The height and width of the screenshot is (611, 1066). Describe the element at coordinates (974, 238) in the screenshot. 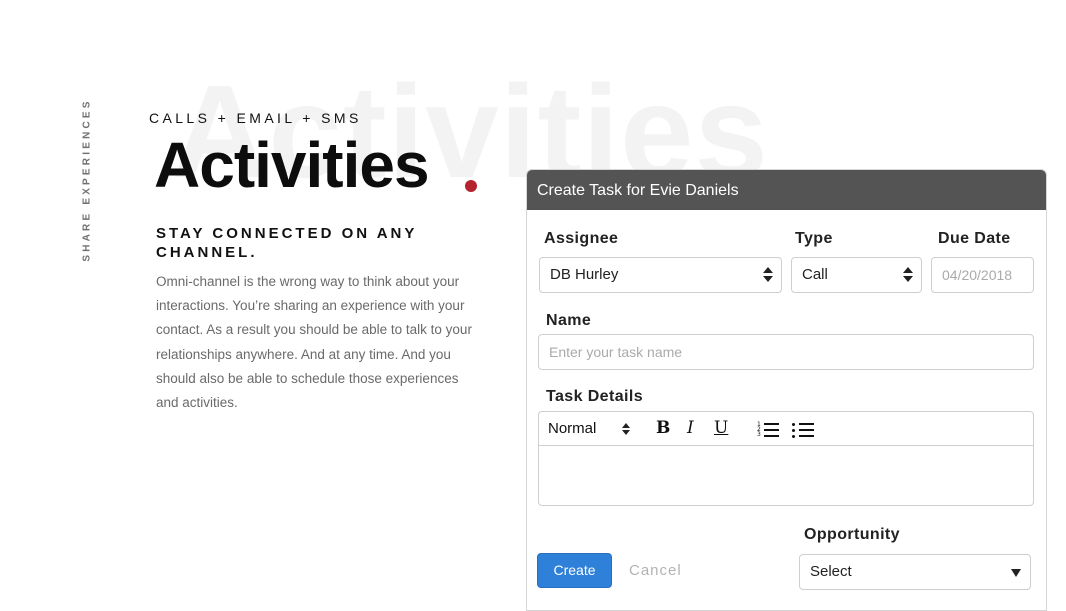

I see `due-date-label: Due Date` at that location.